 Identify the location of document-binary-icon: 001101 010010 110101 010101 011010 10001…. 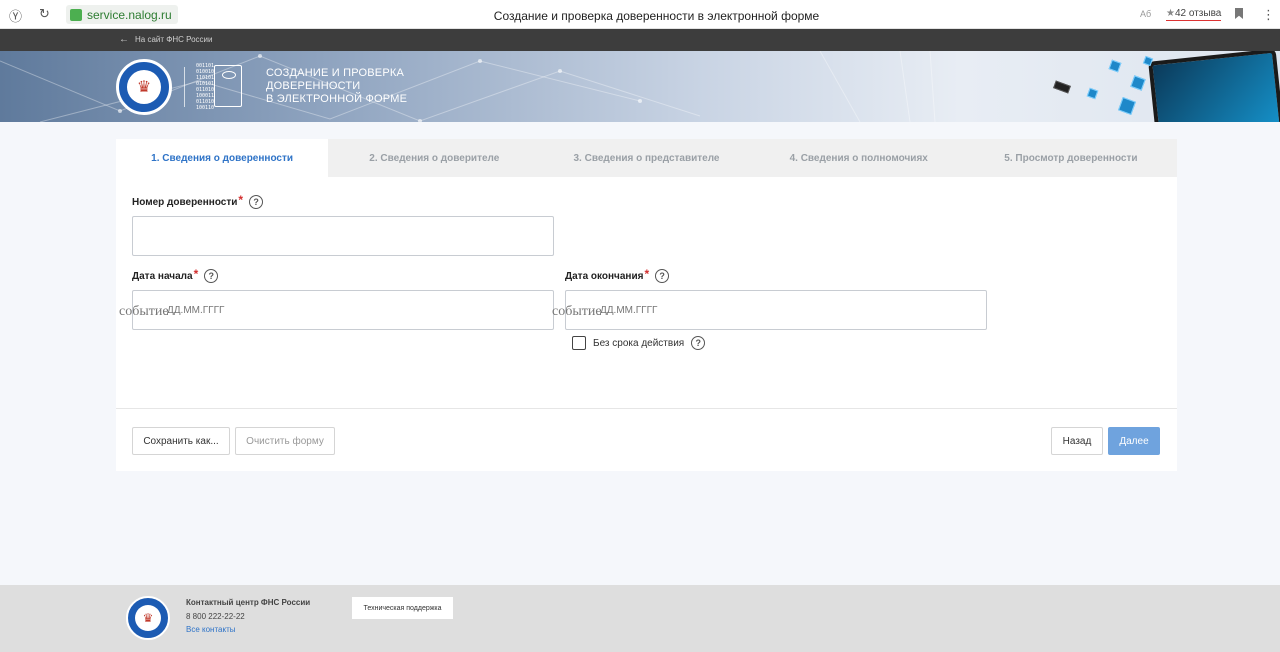
(221, 87).